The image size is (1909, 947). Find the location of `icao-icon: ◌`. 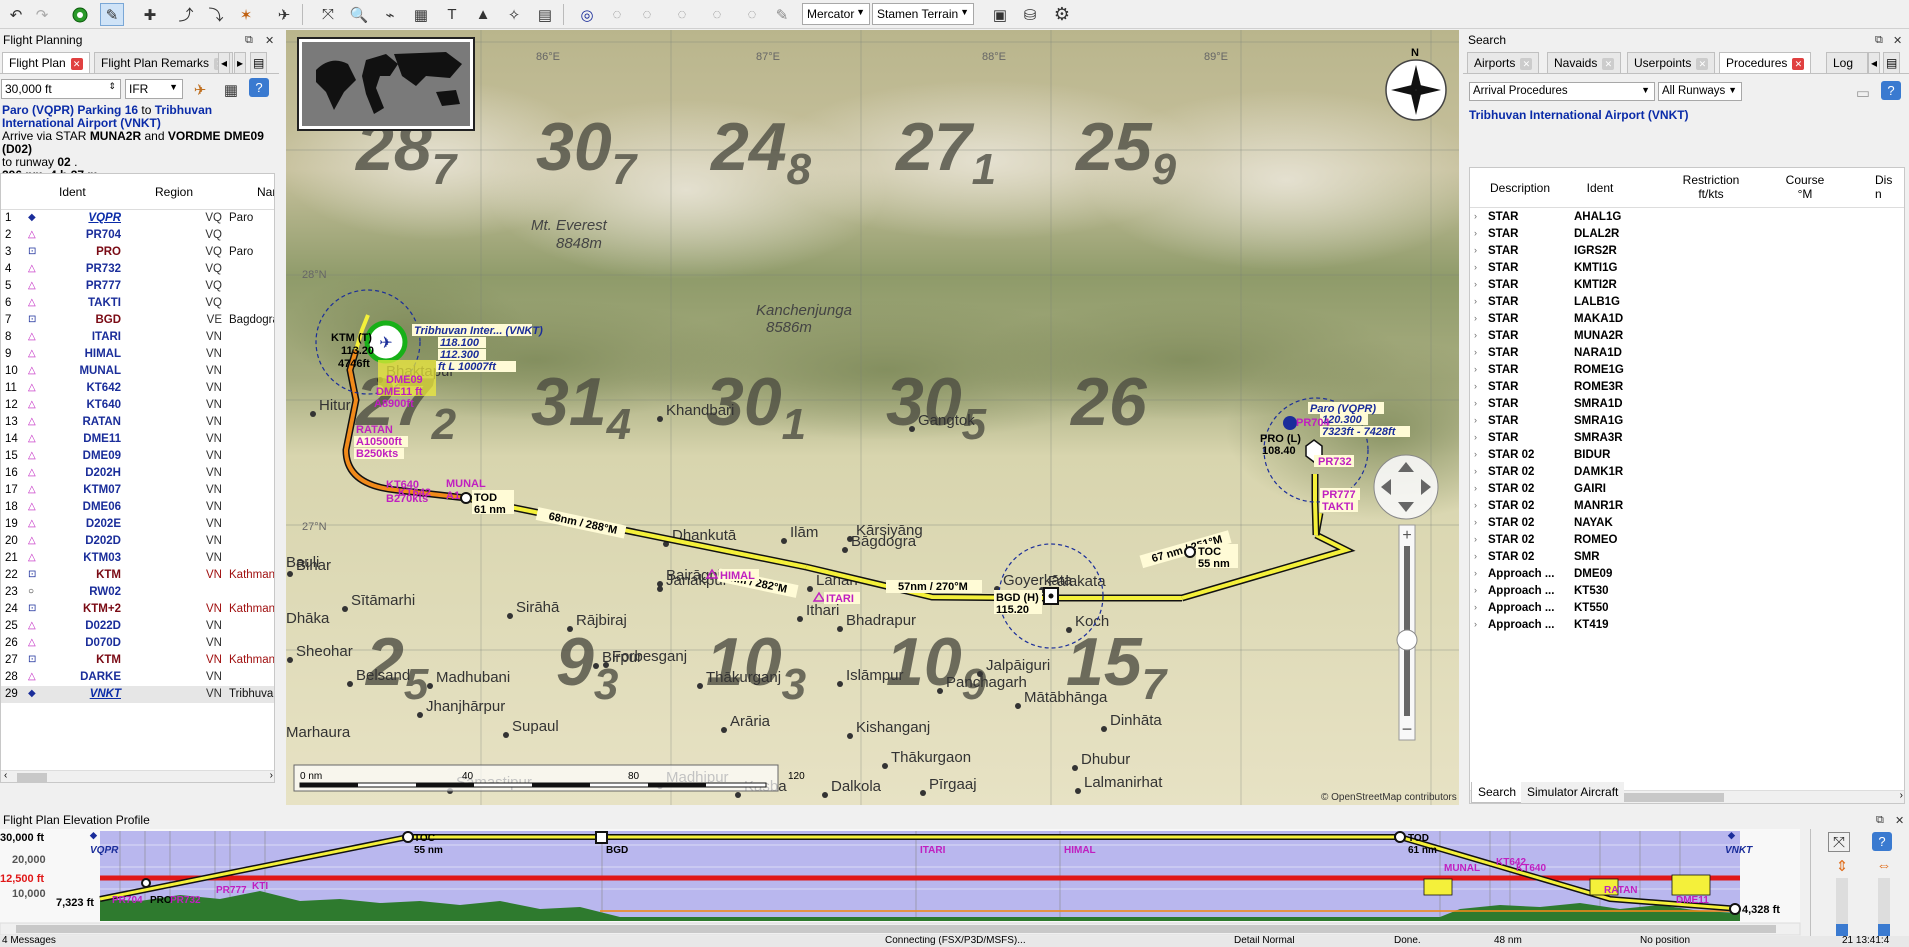

icao-icon: ◌ is located at coordinates (617, 14).